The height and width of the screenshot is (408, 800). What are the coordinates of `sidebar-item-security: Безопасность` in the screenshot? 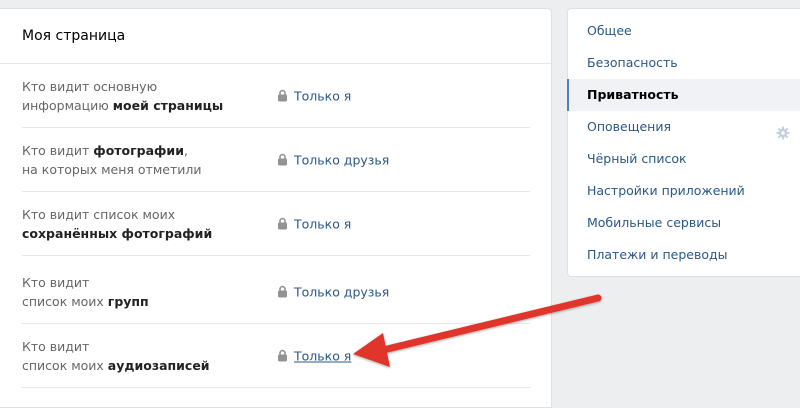 It's located at (684, 63).